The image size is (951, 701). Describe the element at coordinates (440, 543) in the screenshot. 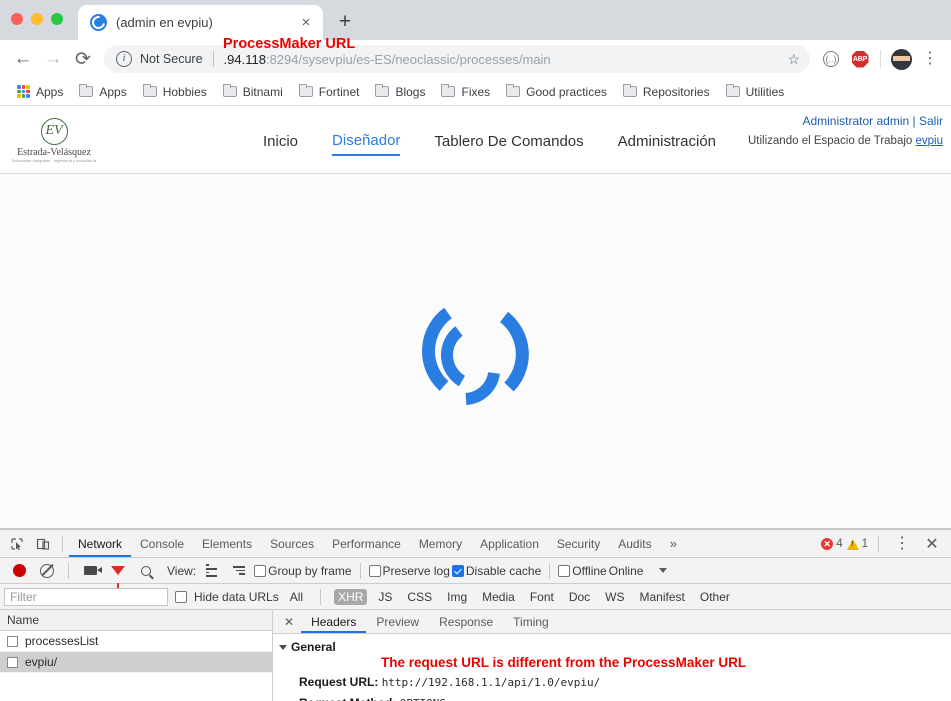

I see `tab-memory: Memory` at that location.